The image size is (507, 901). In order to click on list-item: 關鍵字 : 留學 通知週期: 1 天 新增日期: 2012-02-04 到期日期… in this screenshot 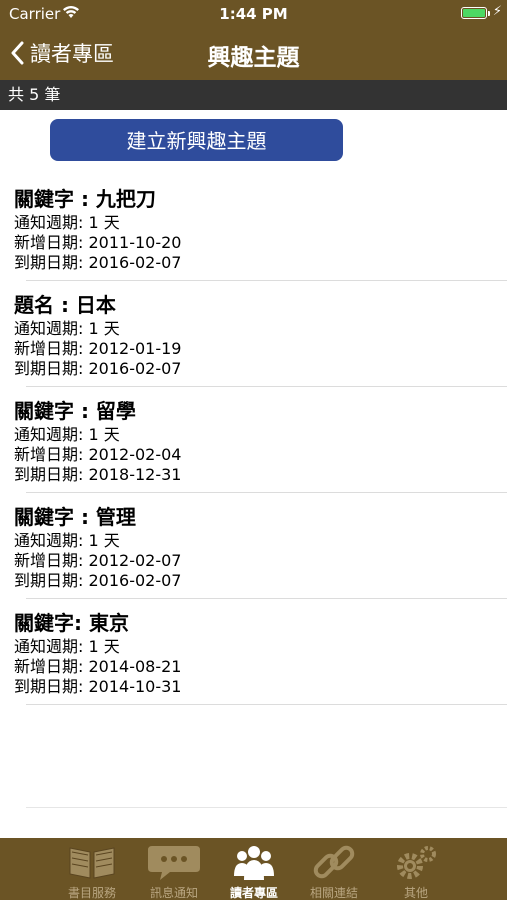, I will do `click(253, 440)`.